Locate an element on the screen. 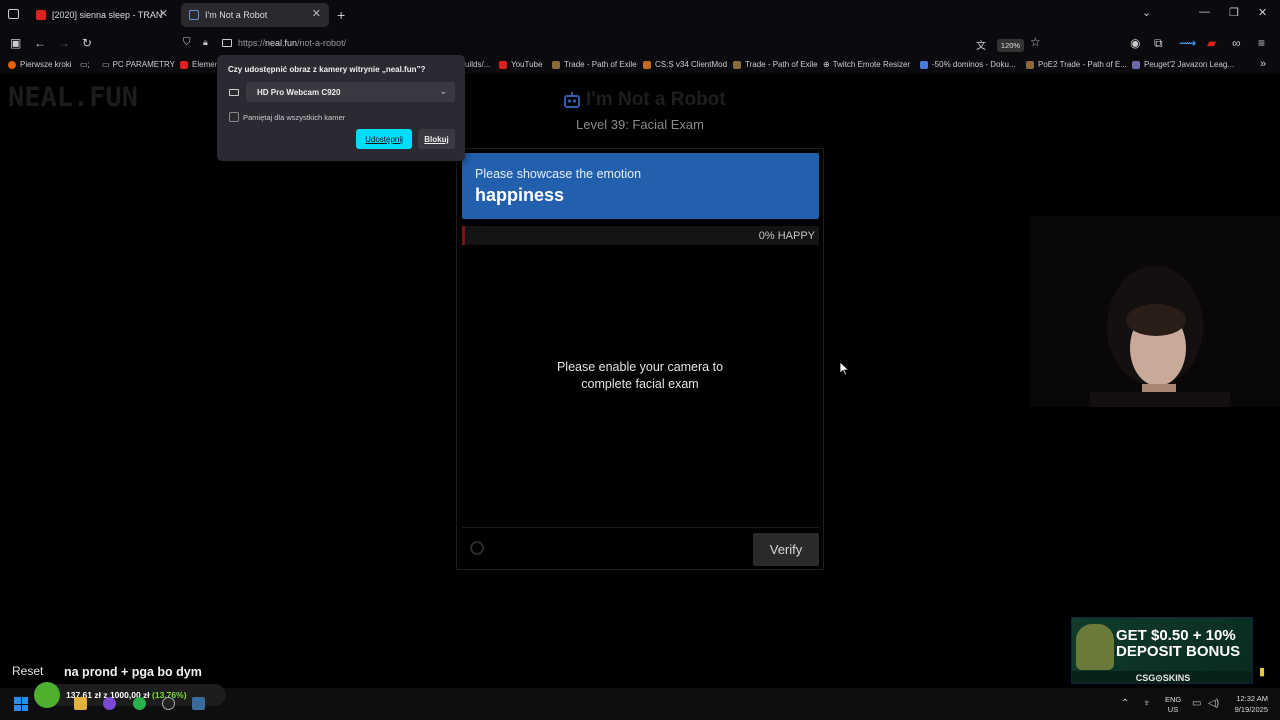 This screenshot has height=720, width=1280. meter-fill is located at coordinates (463, 235).